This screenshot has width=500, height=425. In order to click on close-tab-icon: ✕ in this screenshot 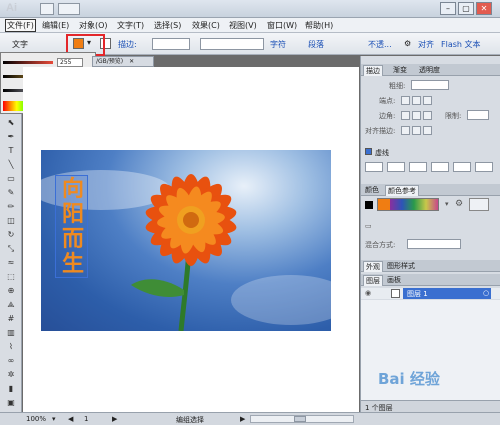, I will do `click(131, 61)`.